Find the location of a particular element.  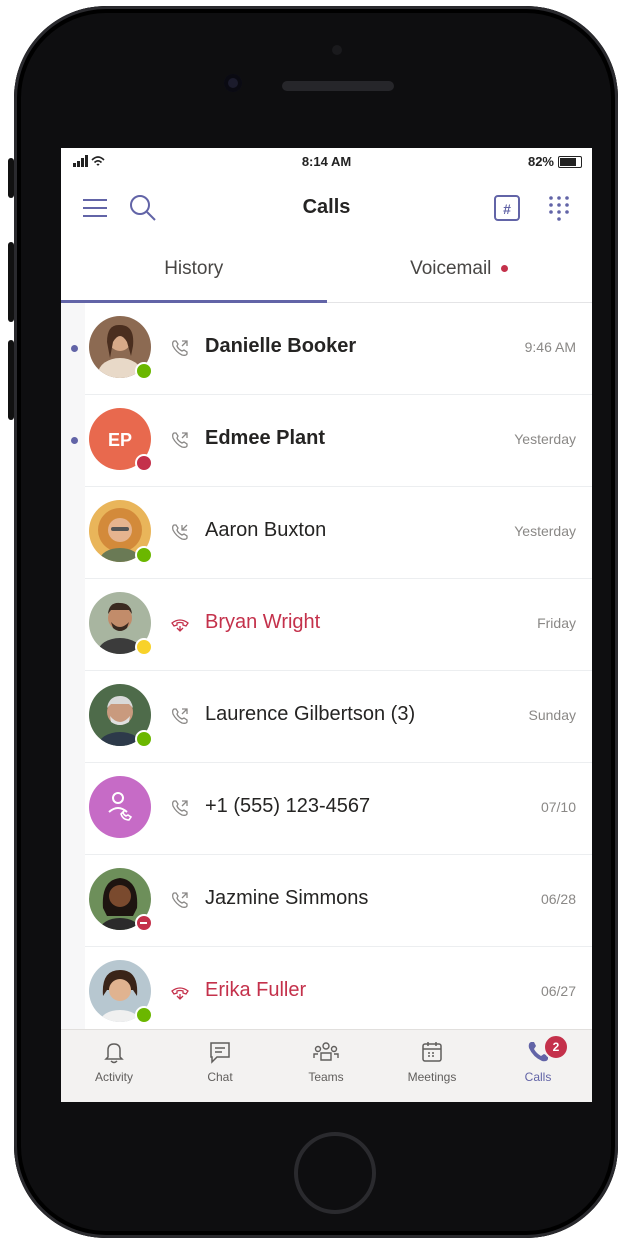

incoming-call-icon is located at coordinates (180, 532).